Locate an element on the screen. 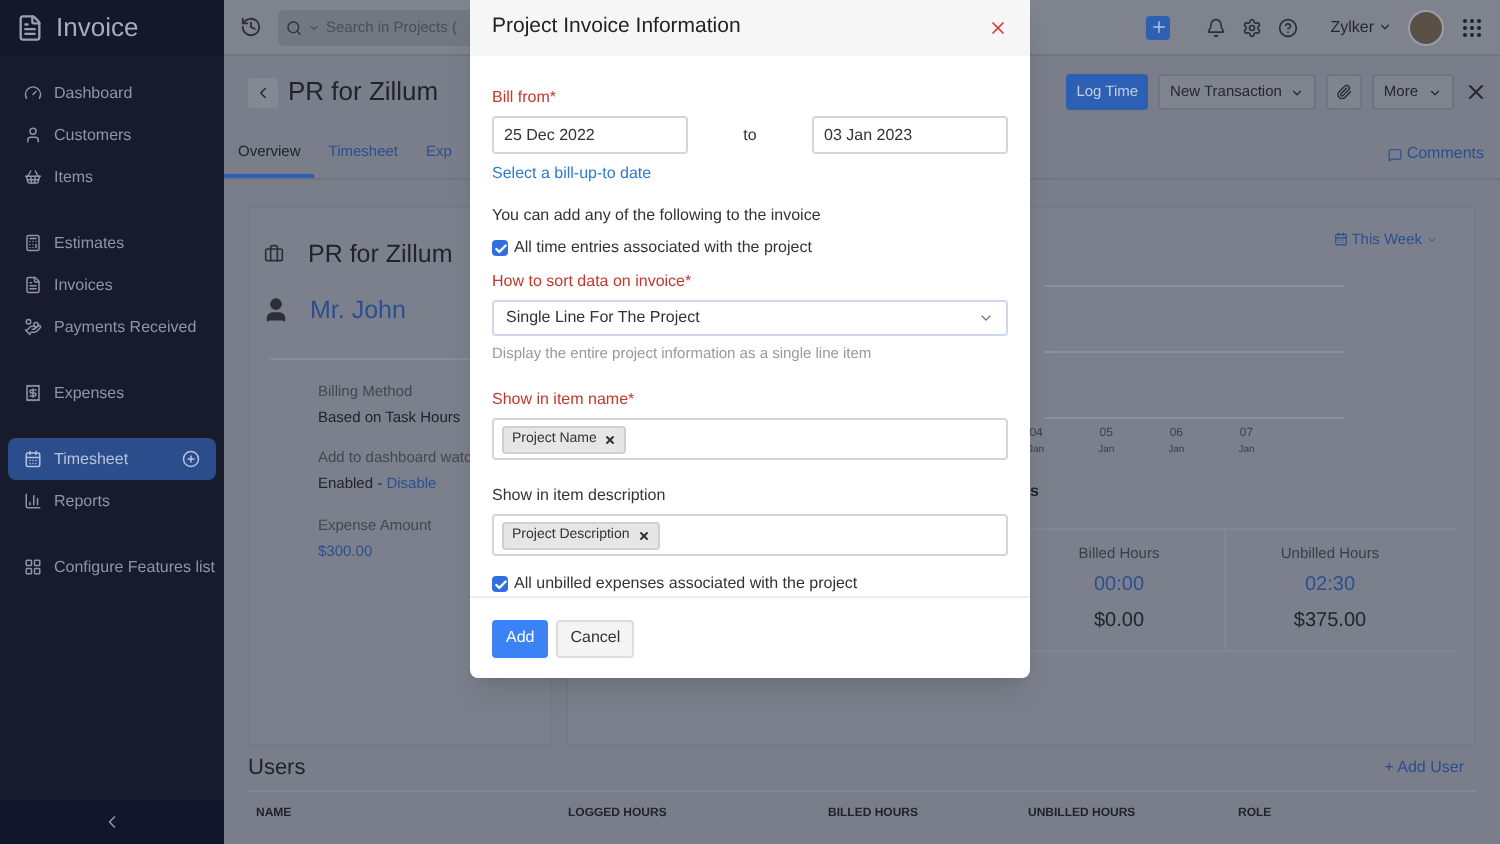 This screenshot has width=1500, height=844. stat-hours: 02:30 is located at coordinates (1330, 586).